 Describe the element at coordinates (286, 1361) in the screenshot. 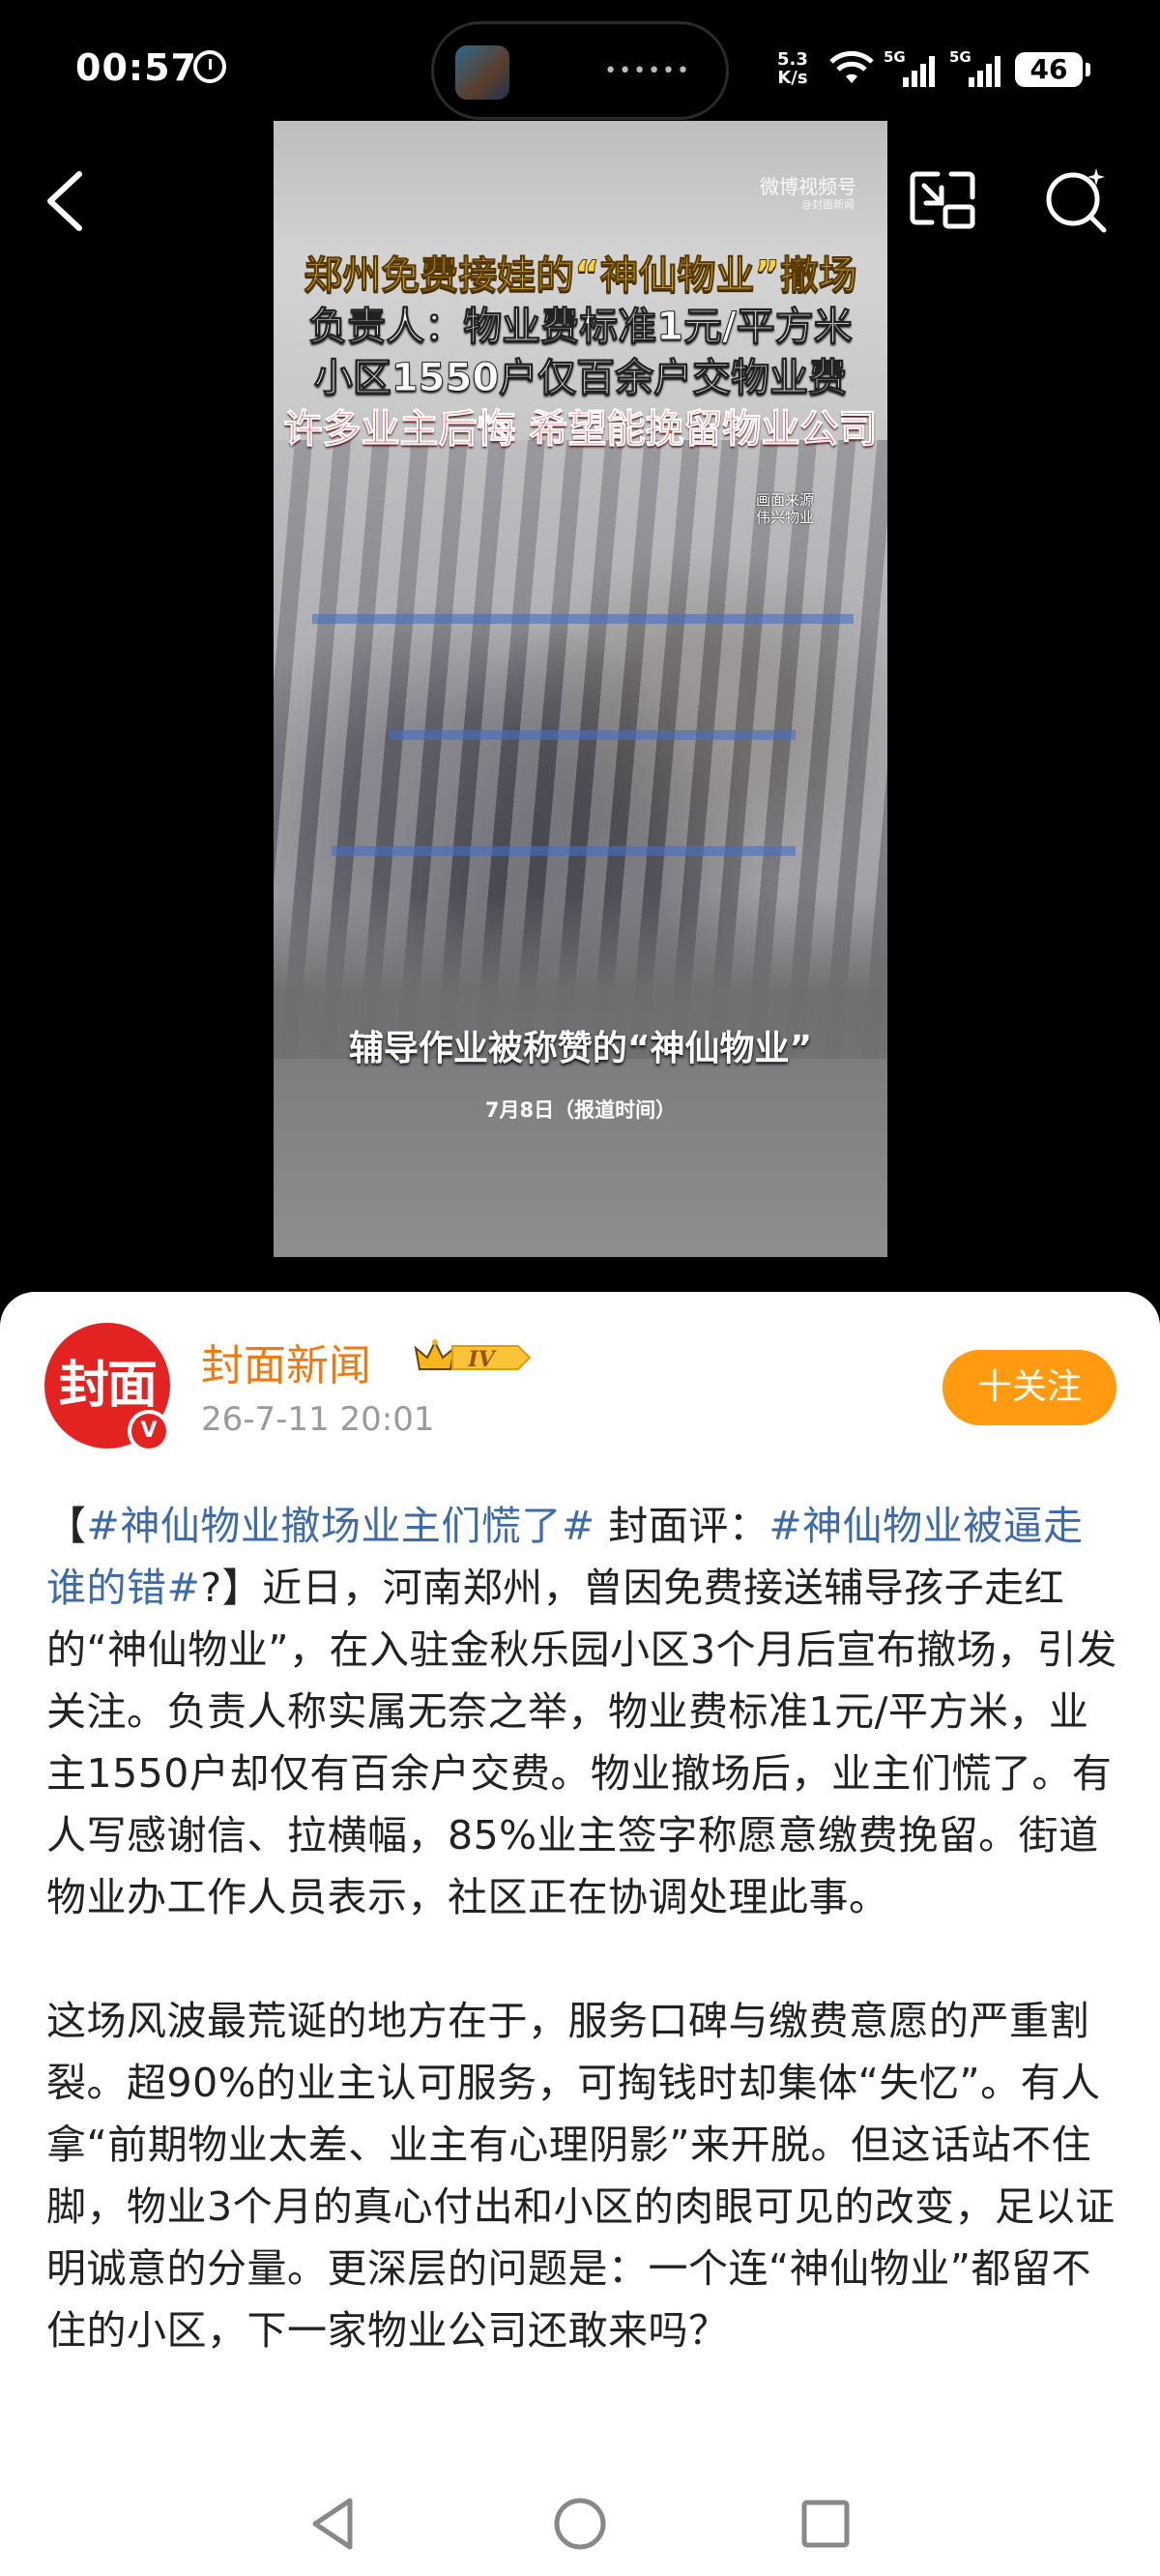

I see `author-name: 封面新闻` at that location.